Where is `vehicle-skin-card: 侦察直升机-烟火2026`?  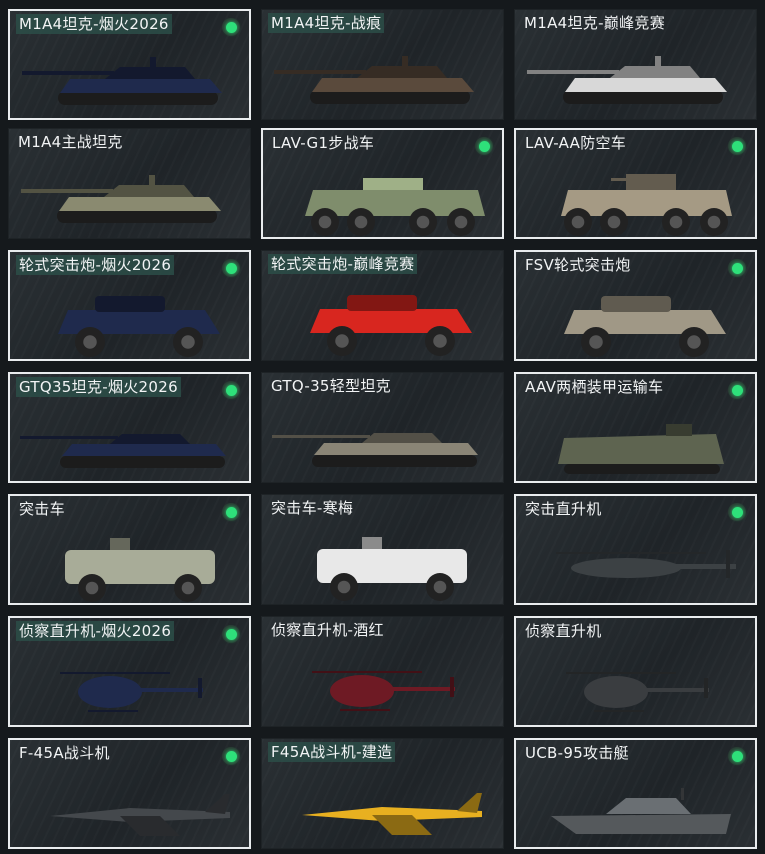 vehicle-skin-card: 侦察直升机-烟火2026 is located at coordinates (129, 671).